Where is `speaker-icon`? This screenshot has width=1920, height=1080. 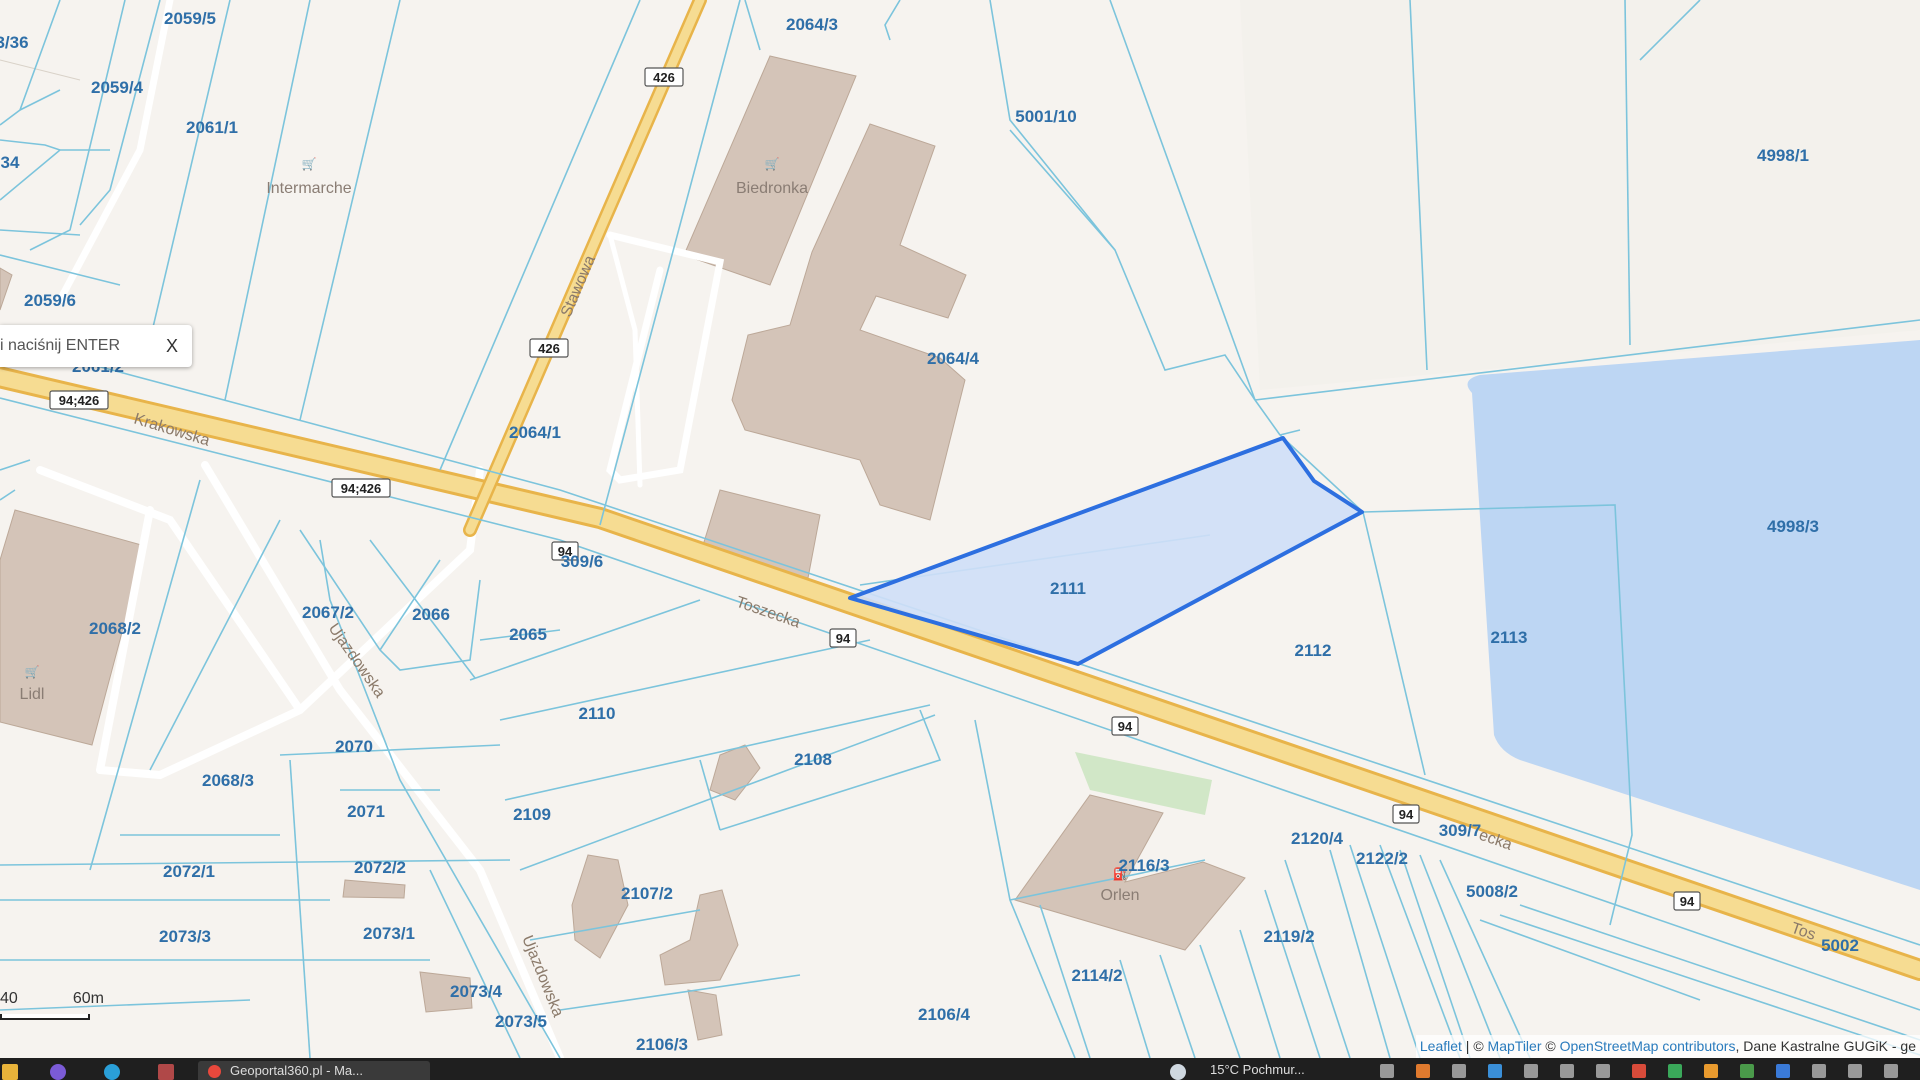 speaker-icon is located at coordinates (1891, 1071).